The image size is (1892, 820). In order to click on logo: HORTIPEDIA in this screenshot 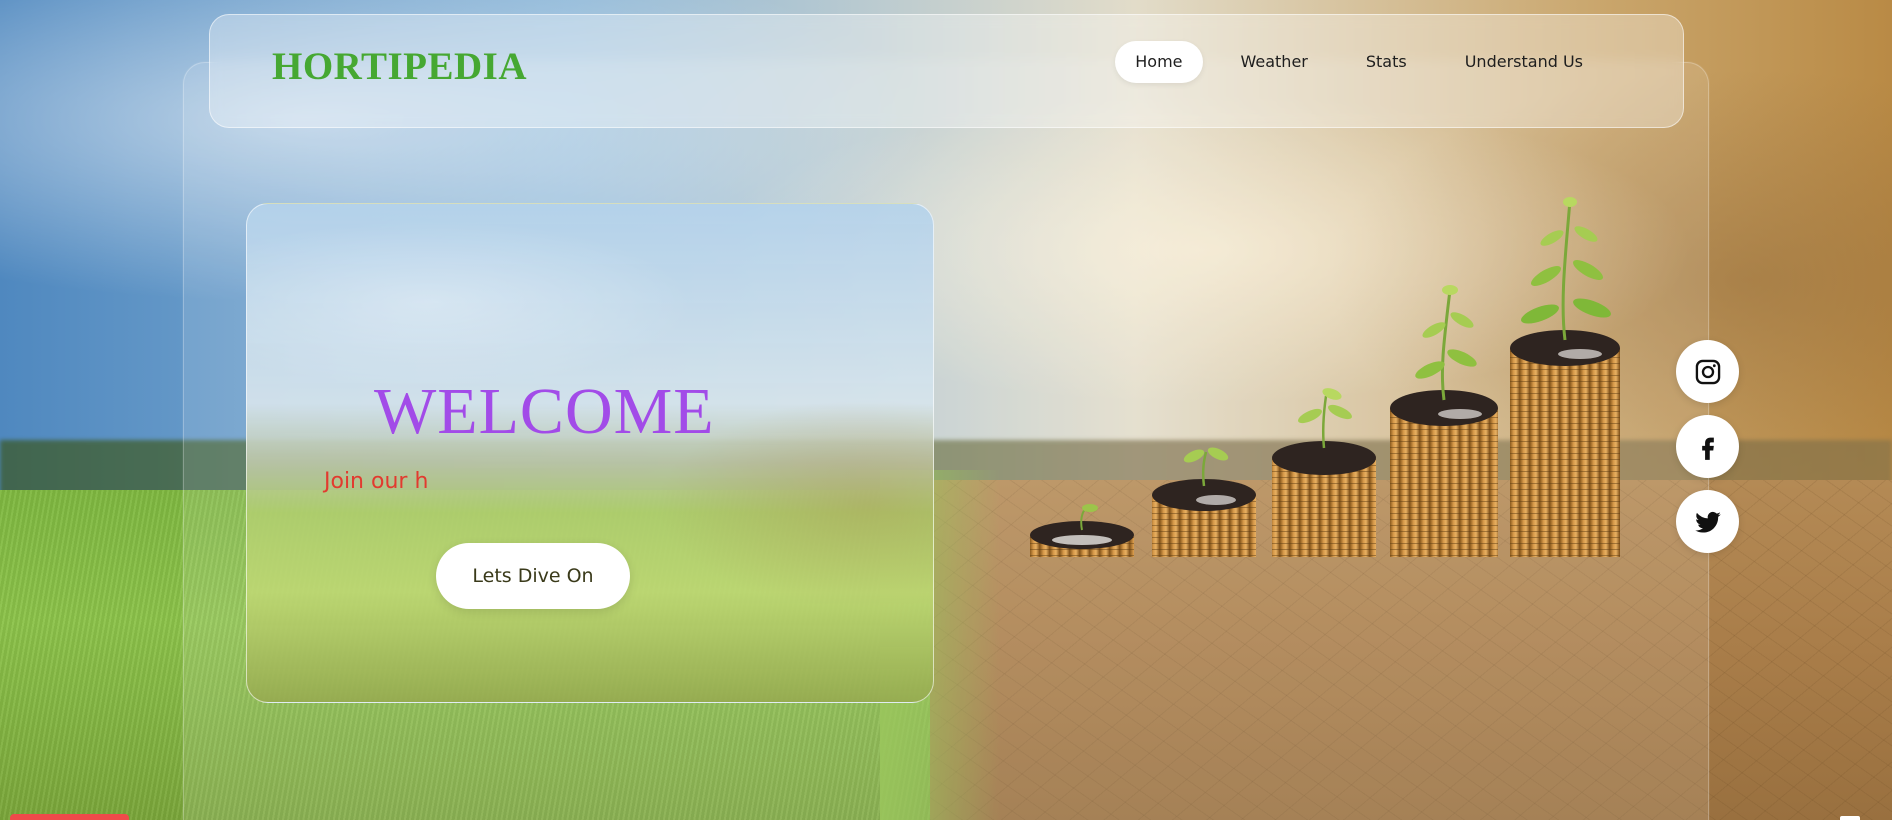, I will do `click(399, 66)`.